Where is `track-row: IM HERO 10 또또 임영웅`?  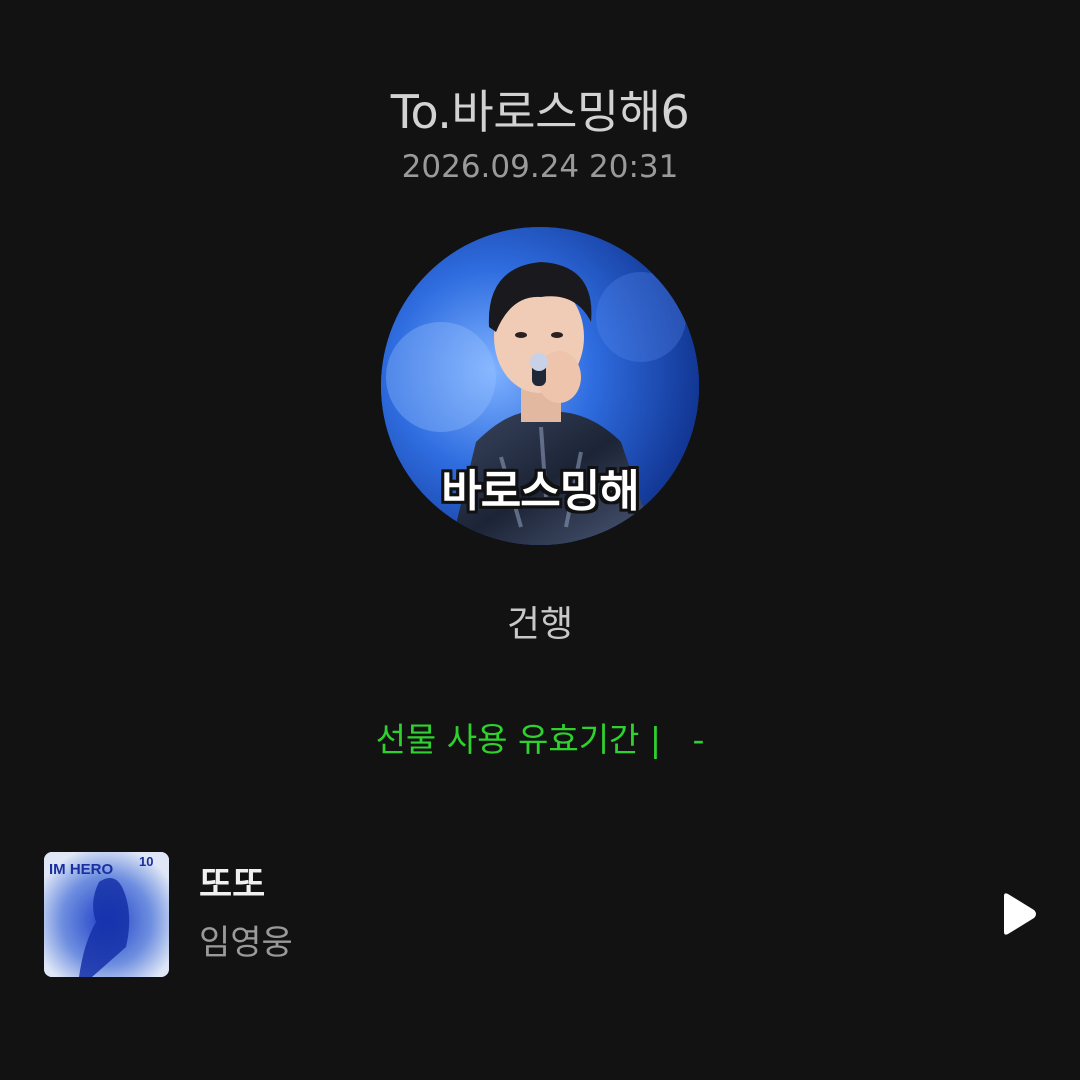 track-row: IM HERO 10 또또 임영웅 is located at coordinates (544, 915).